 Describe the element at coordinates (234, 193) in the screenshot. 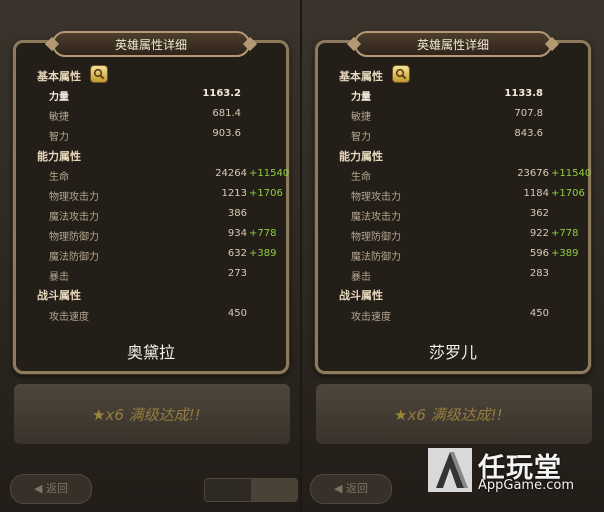

I see `value-phys-atk: 1213` at that location.